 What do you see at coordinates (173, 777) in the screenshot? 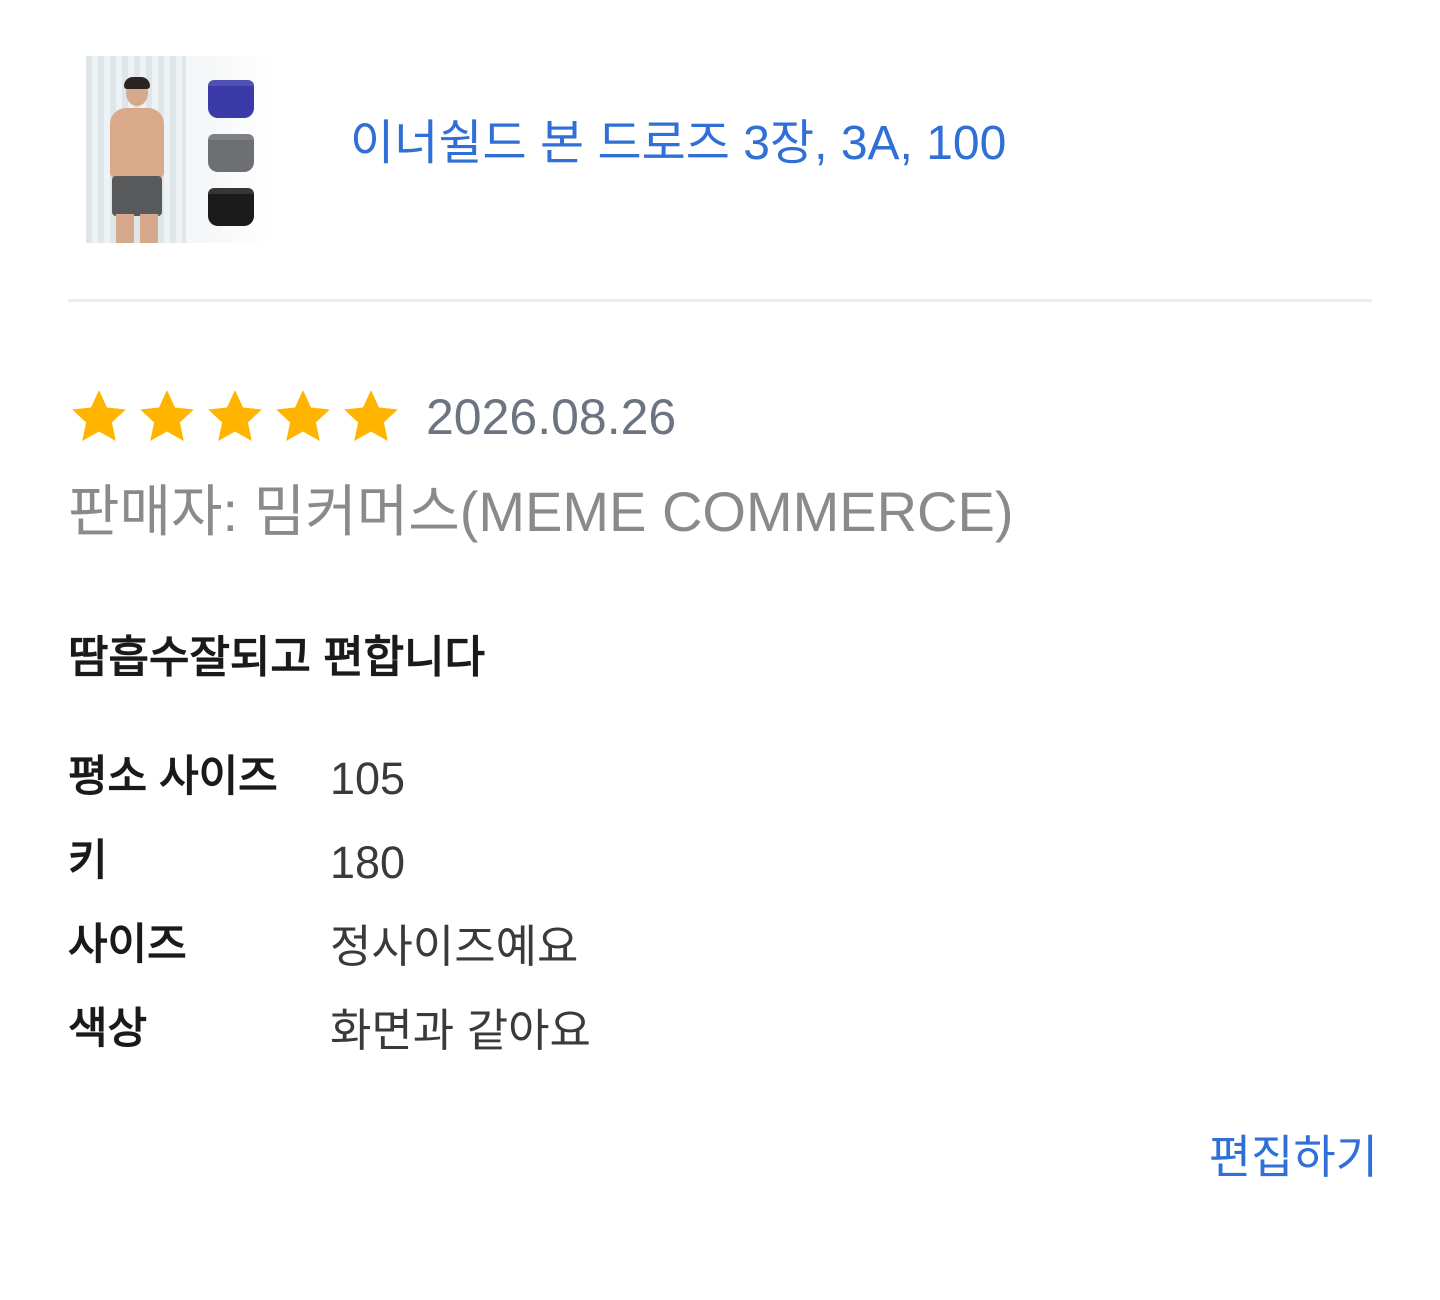
I see `attribute-label: 평소 사이즈` at bounding box center [173, 777].